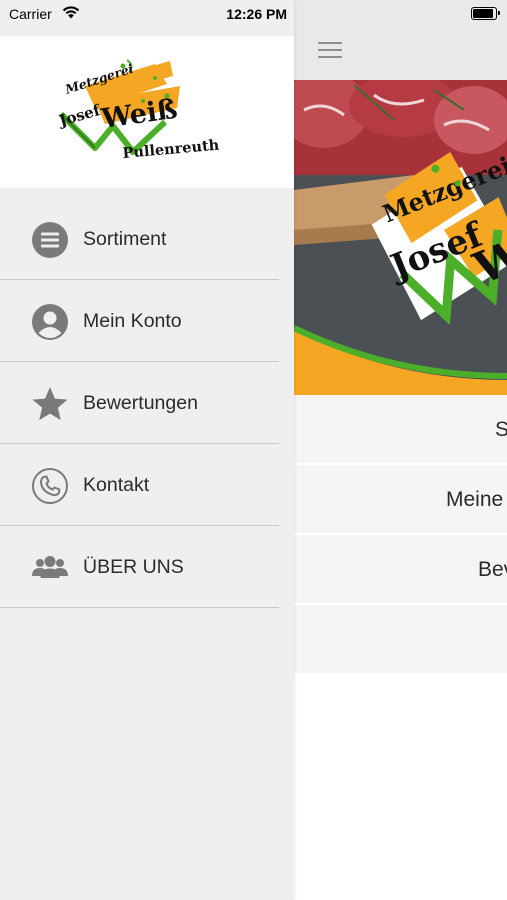  Describe the element at coordinates (133, 567) in the screenshot. I see `menu-item-label: ÜBER UNS` at that location.